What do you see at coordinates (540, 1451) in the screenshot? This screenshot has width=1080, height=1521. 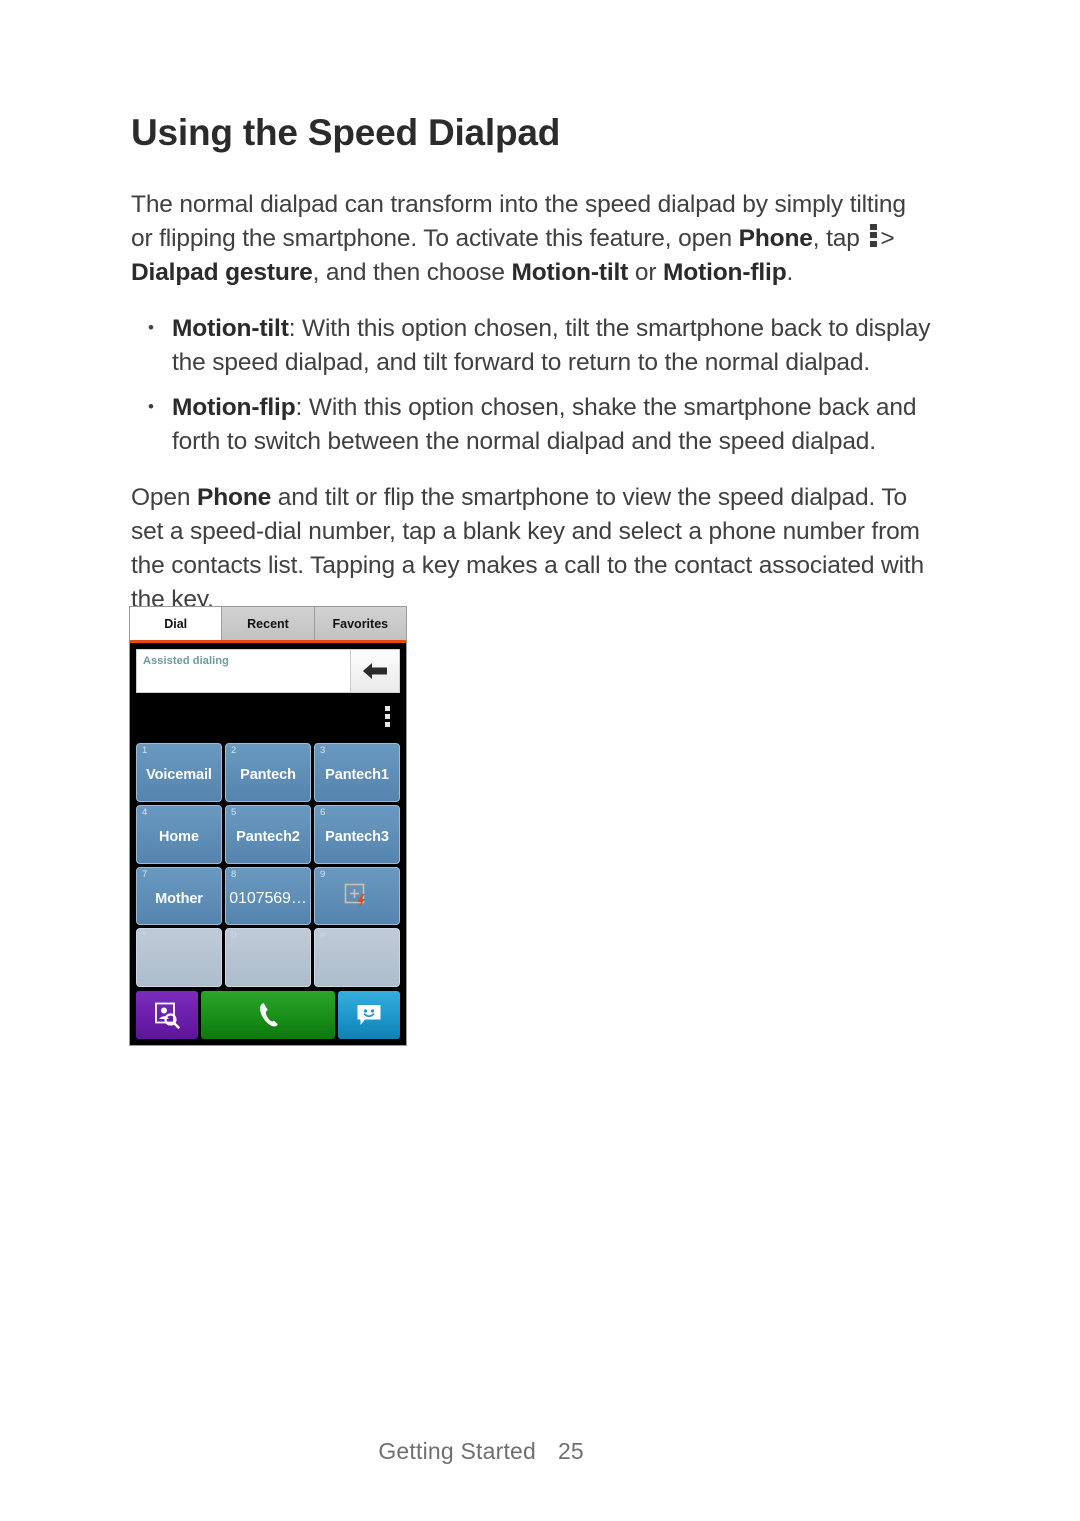 I see `page-footer: Getting Started 25` at bounding box center [540, 1451].